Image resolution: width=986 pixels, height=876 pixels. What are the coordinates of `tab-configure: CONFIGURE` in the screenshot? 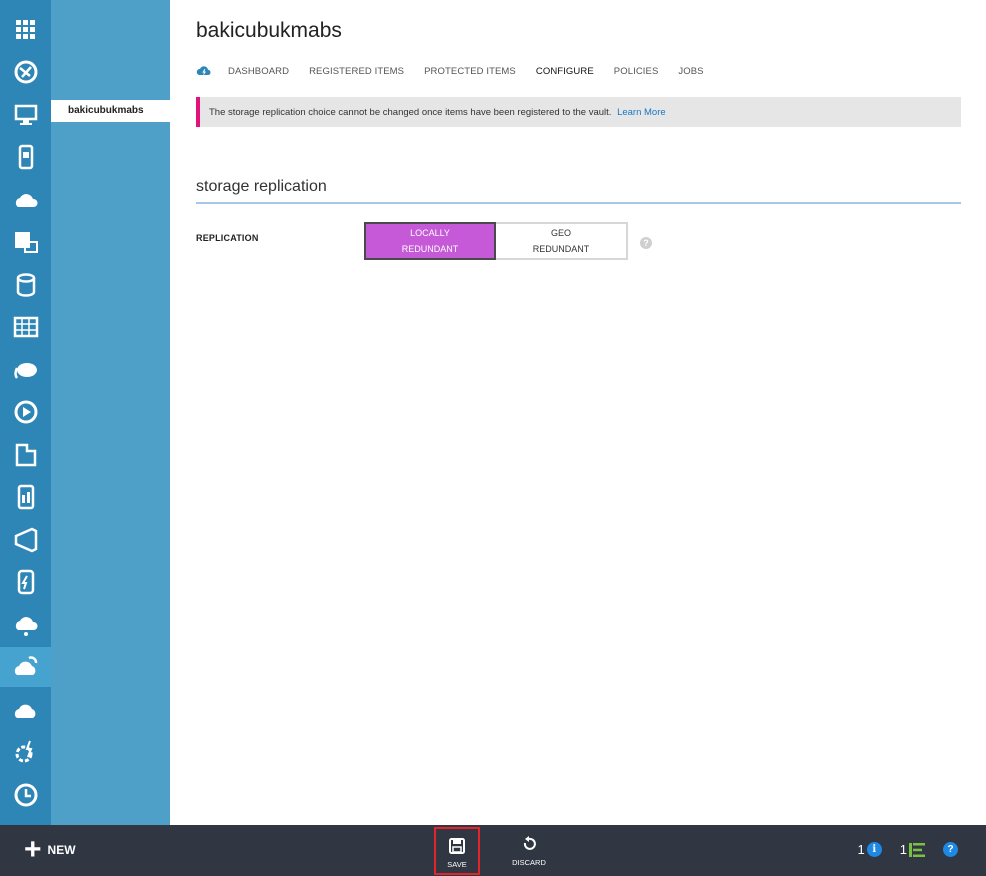 It's located at (565, 71).